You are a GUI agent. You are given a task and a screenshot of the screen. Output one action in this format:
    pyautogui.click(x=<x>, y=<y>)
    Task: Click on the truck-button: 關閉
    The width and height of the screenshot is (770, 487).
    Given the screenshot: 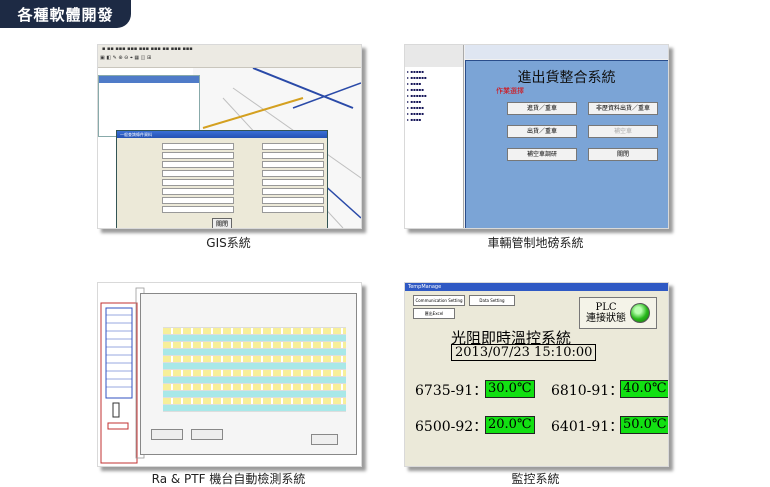 What is the action you would take?
    pyautogui.click(x=623, y=154)
    